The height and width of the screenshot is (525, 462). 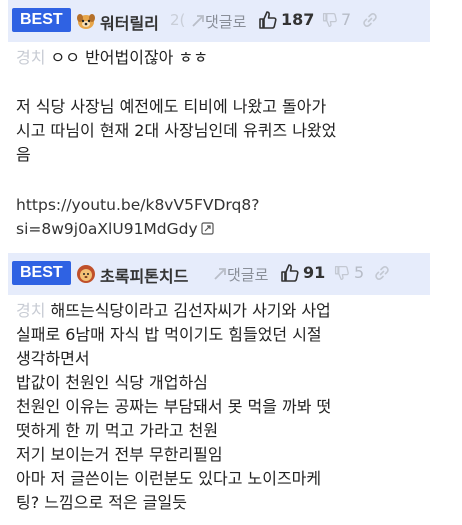 What do you see at coordinates (314, 272) in the screenshot?
I see `upvote-count: 91` at bounding box center [314, 272].